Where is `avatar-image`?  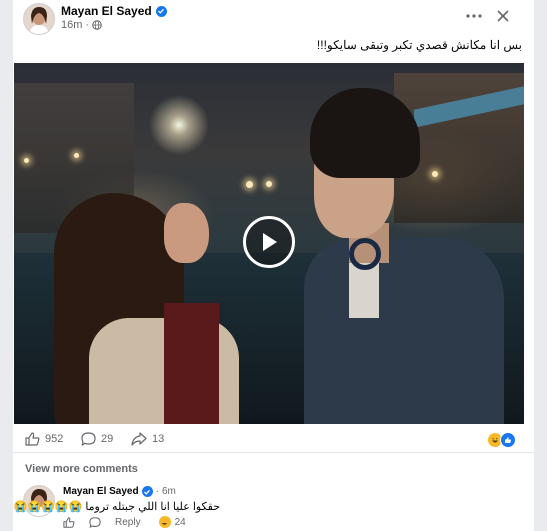
avatar-image is located at coordinates (39, 19).